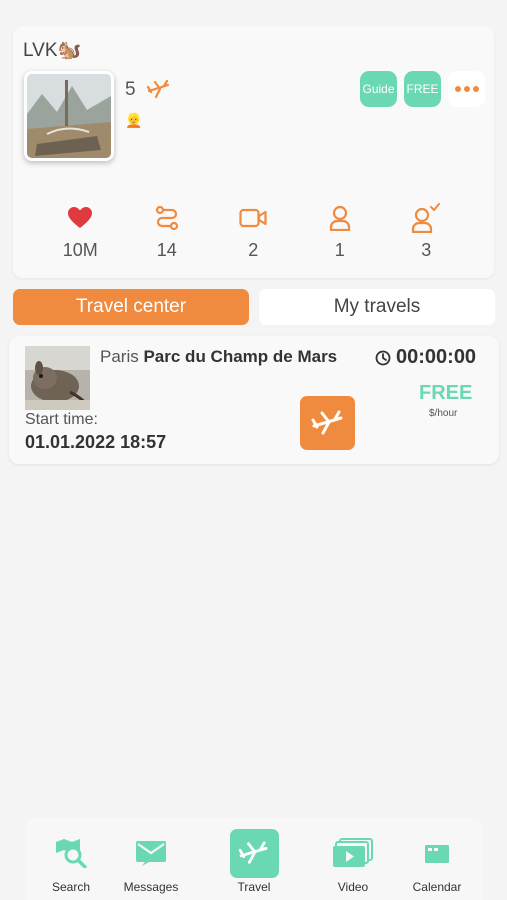 This screenshot has width=507, height=900. Describe the element at coordinates (151, 887) in the screenshot. I see `nav-label: Messages` at that location.